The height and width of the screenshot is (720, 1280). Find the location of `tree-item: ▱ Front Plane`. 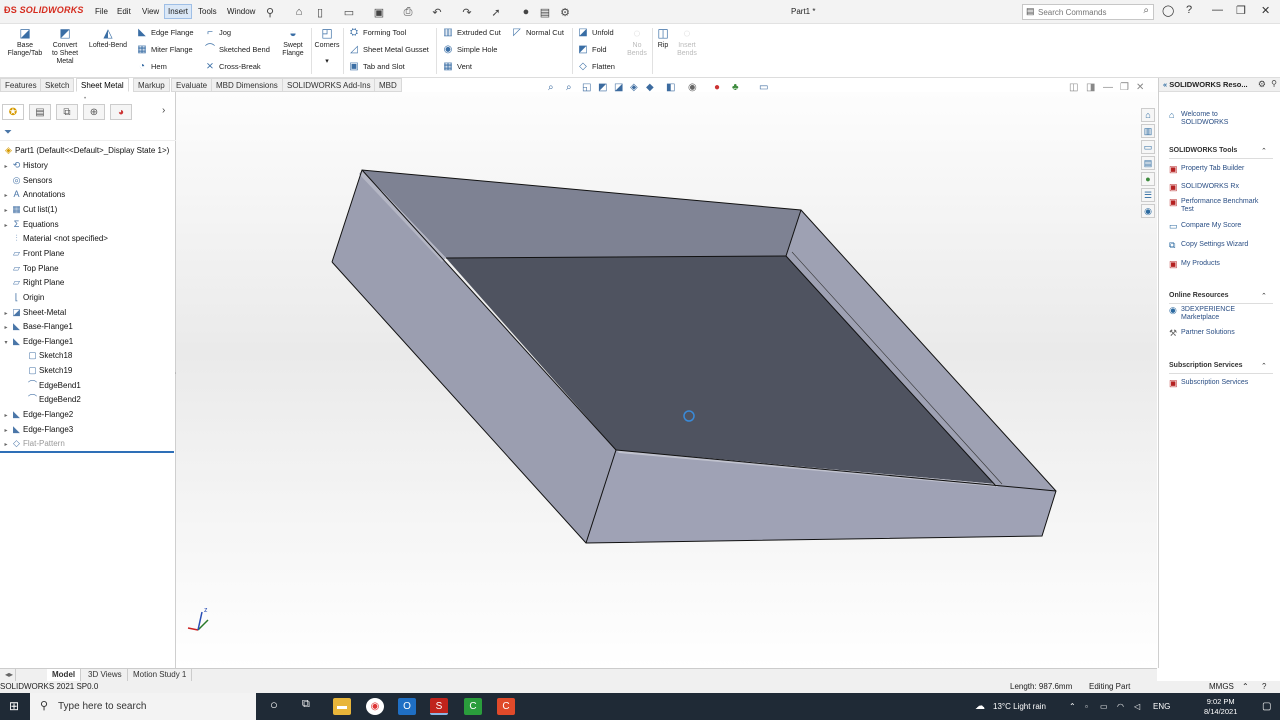

tree-item: ▱ Front Plane is located at coordinates (33, 253).